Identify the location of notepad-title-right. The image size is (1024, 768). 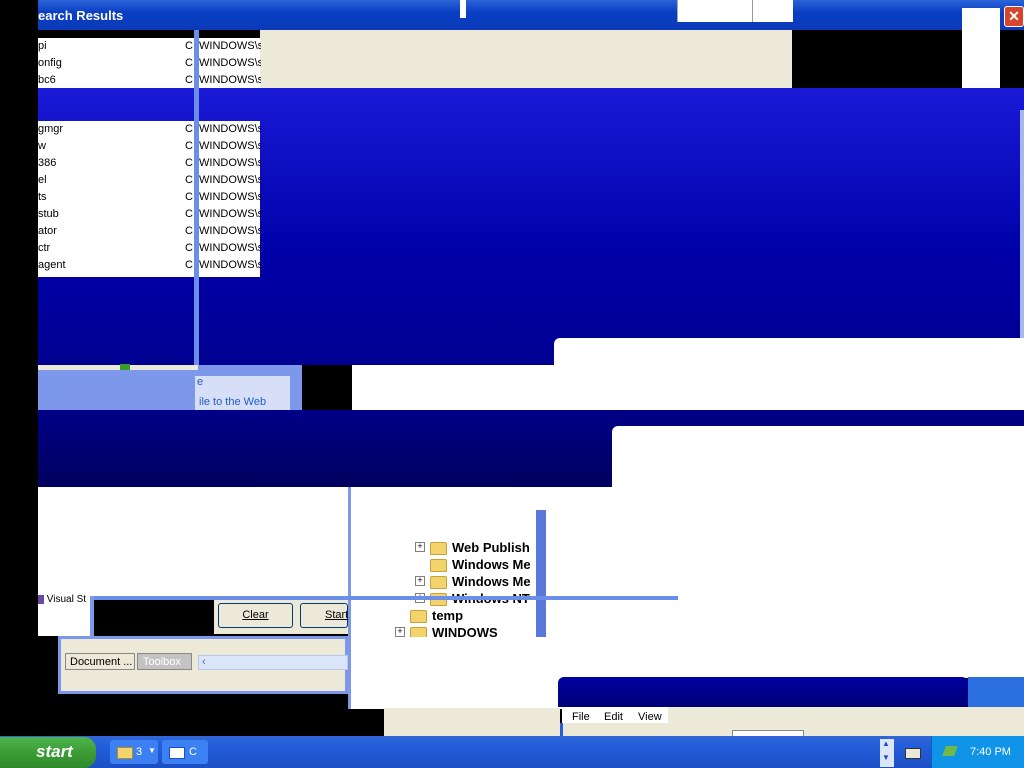
(996, 692).